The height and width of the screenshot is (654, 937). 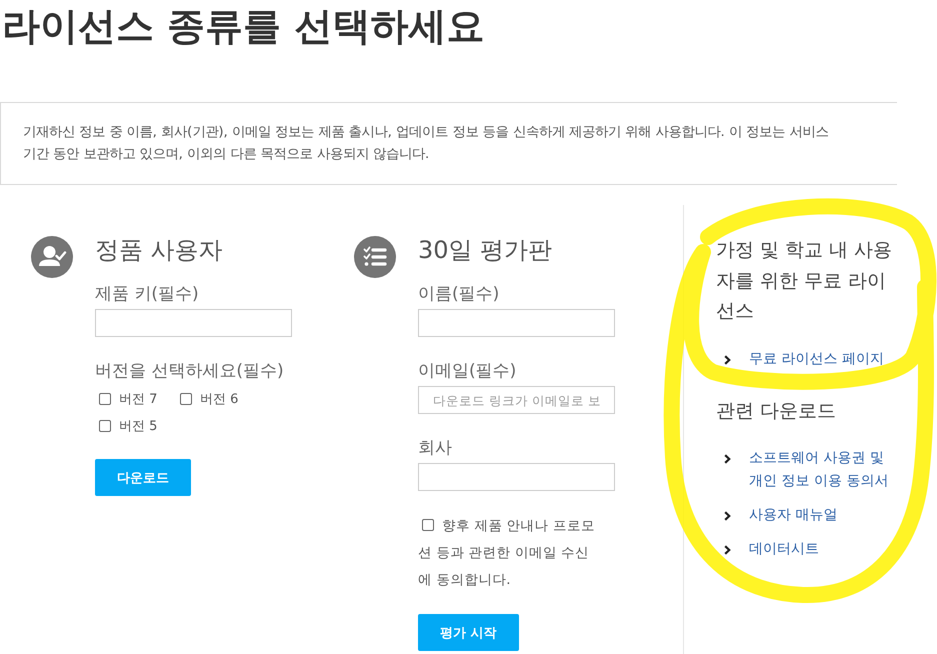 I want to click on field-label: 제품 키(필수), so click(x=147, y=294).